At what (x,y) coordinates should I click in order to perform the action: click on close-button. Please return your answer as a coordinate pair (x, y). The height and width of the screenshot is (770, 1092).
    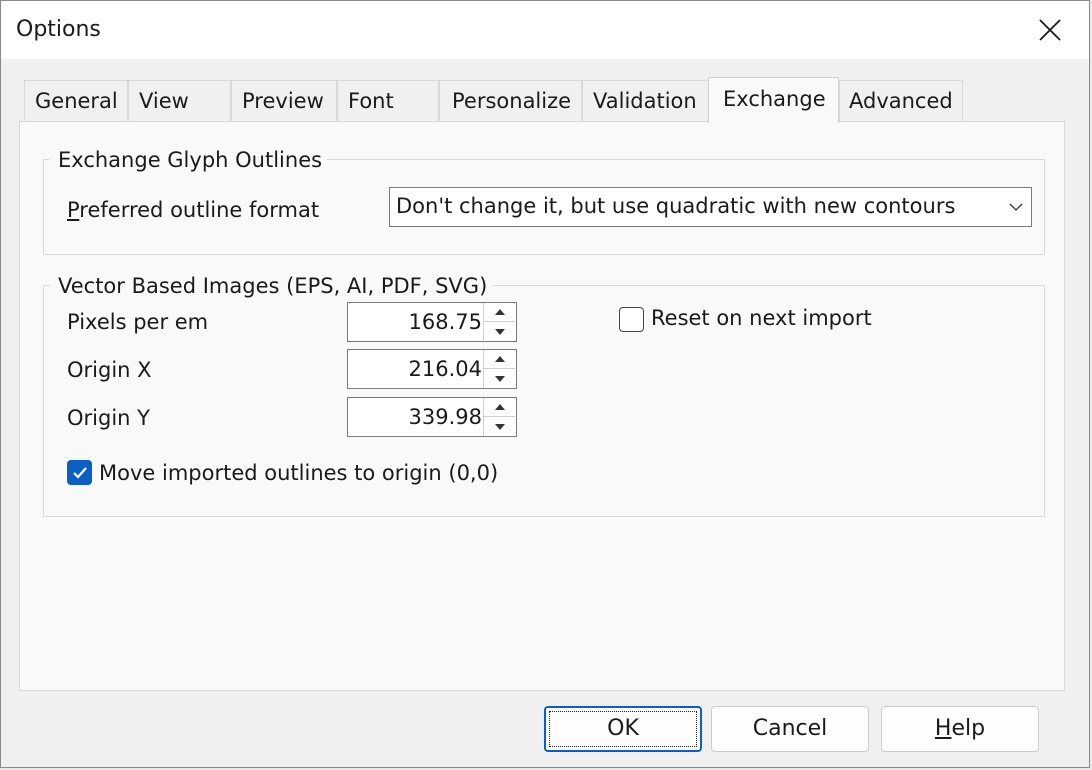
    Looking at the image, I should click on (1050, 30).